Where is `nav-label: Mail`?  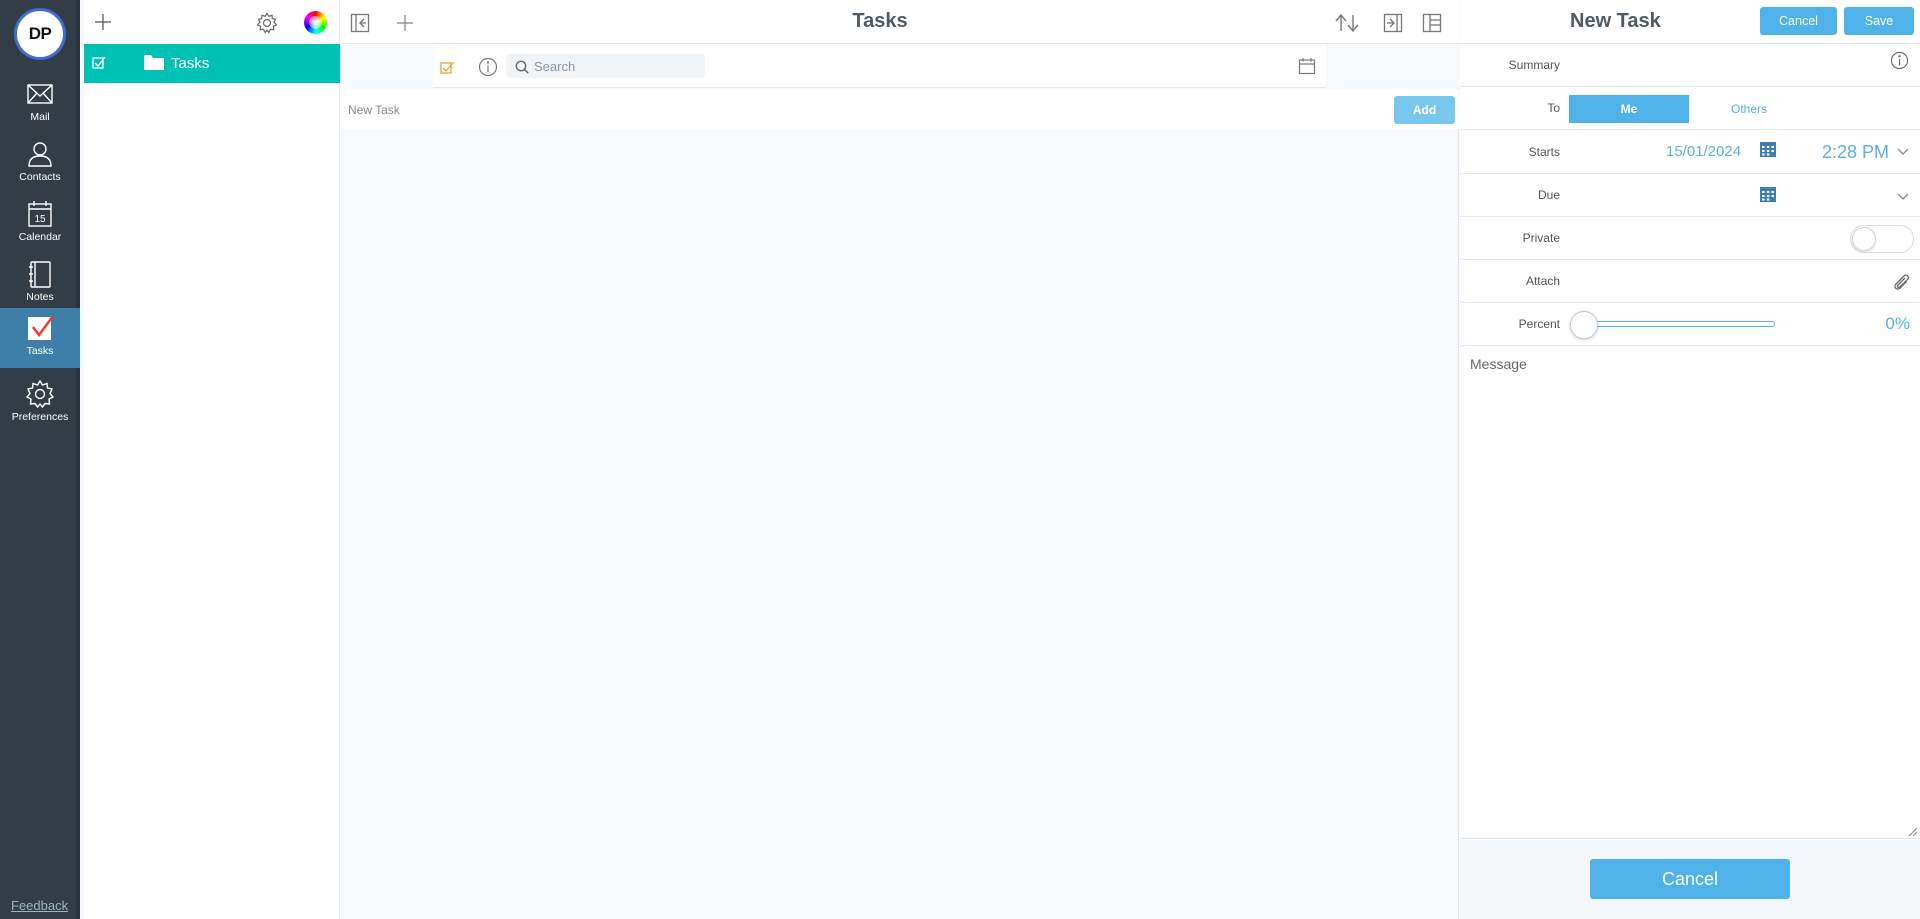
nav-label: Mail is located at coordinates (40, 117).